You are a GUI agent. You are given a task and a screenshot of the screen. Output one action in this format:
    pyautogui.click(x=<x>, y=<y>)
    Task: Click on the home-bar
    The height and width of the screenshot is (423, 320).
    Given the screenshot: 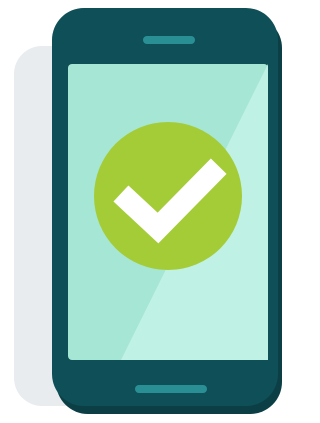 What is the action you would take?
    pyautogui.click(x=171, y=389)
    